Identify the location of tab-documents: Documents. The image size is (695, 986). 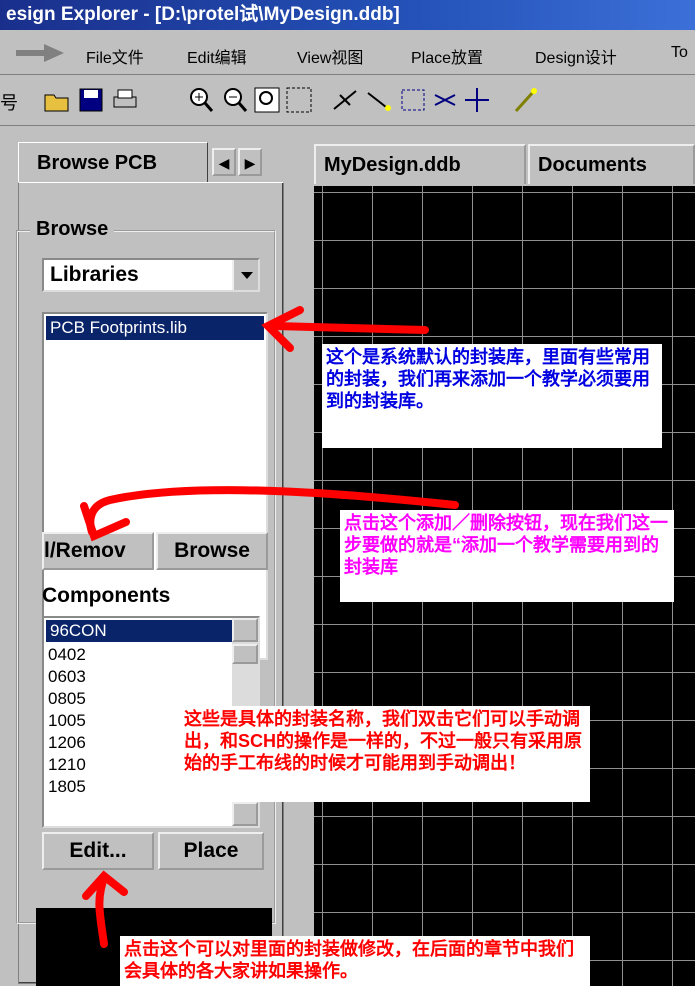
(611, 164).